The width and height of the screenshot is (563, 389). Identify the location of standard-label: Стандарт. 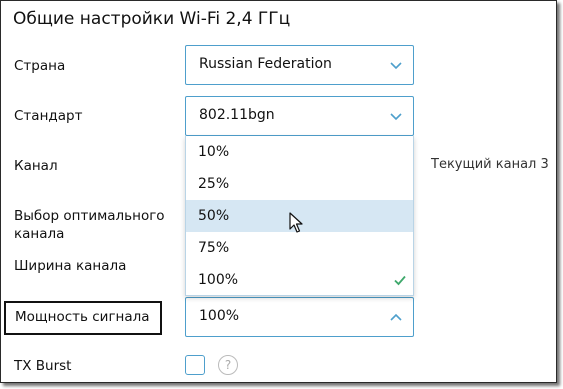
(48, 116).